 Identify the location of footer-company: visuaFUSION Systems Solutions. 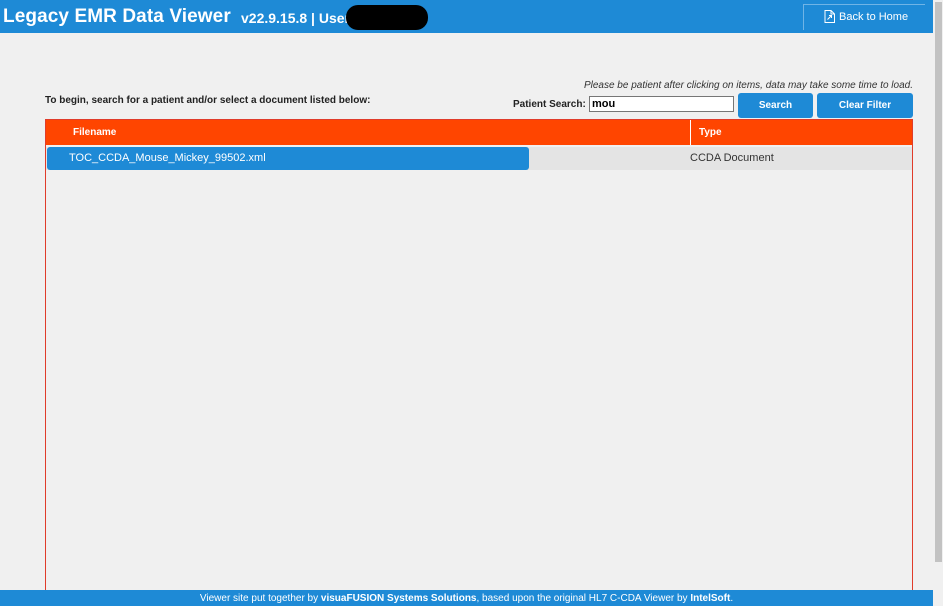
(398, 598).